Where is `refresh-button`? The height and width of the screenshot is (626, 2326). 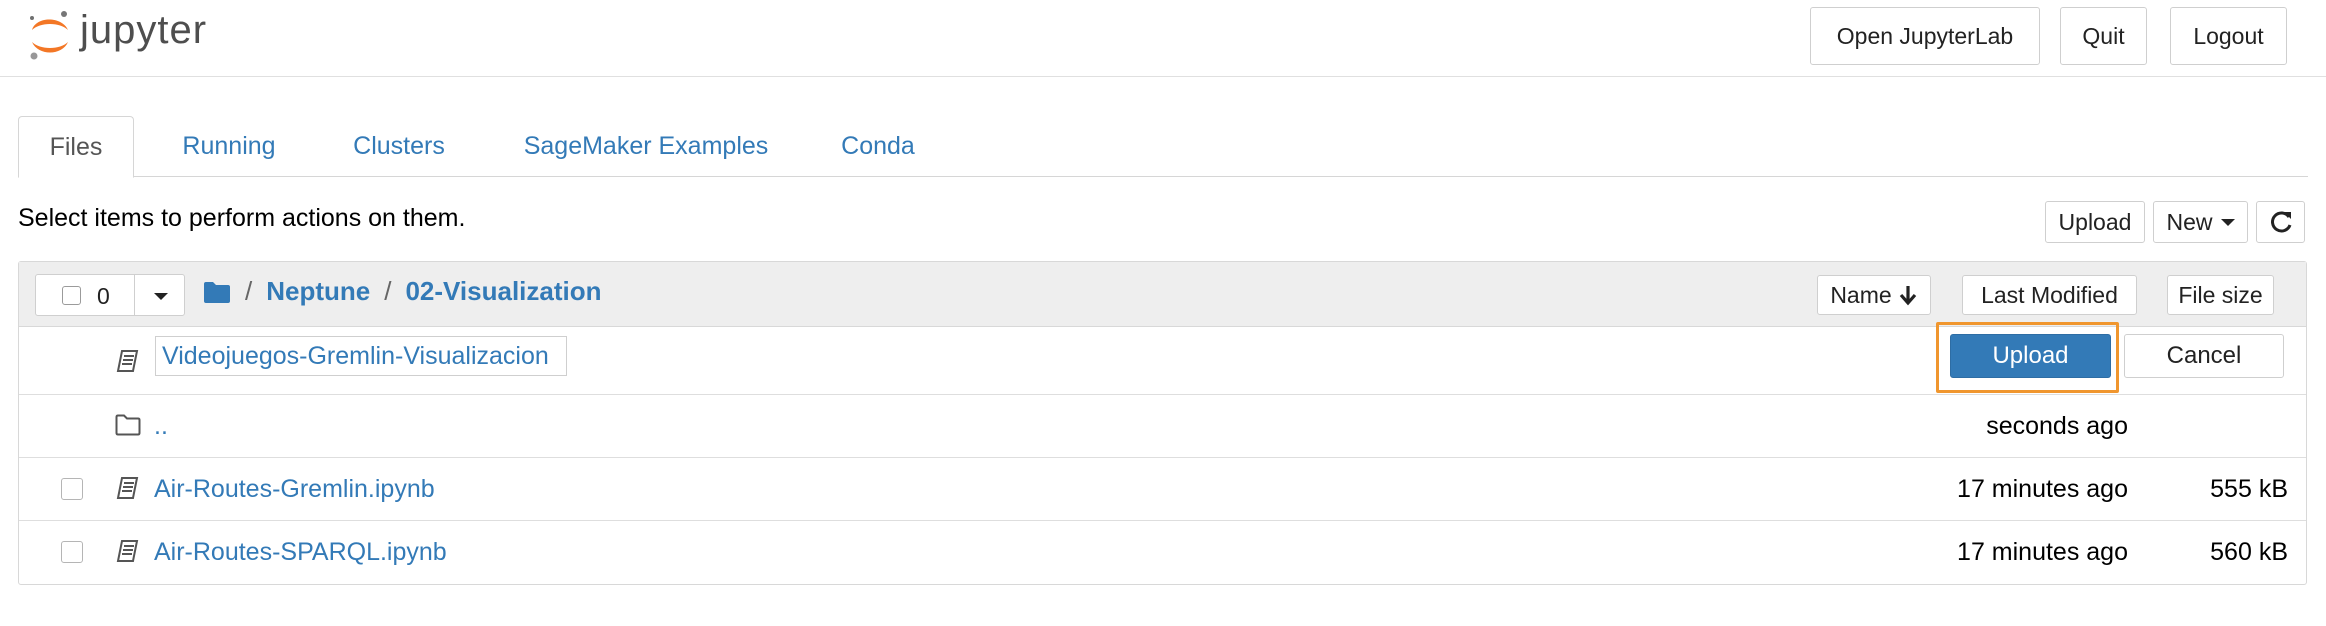
refresh-button is located at coordinates (2280, 222).